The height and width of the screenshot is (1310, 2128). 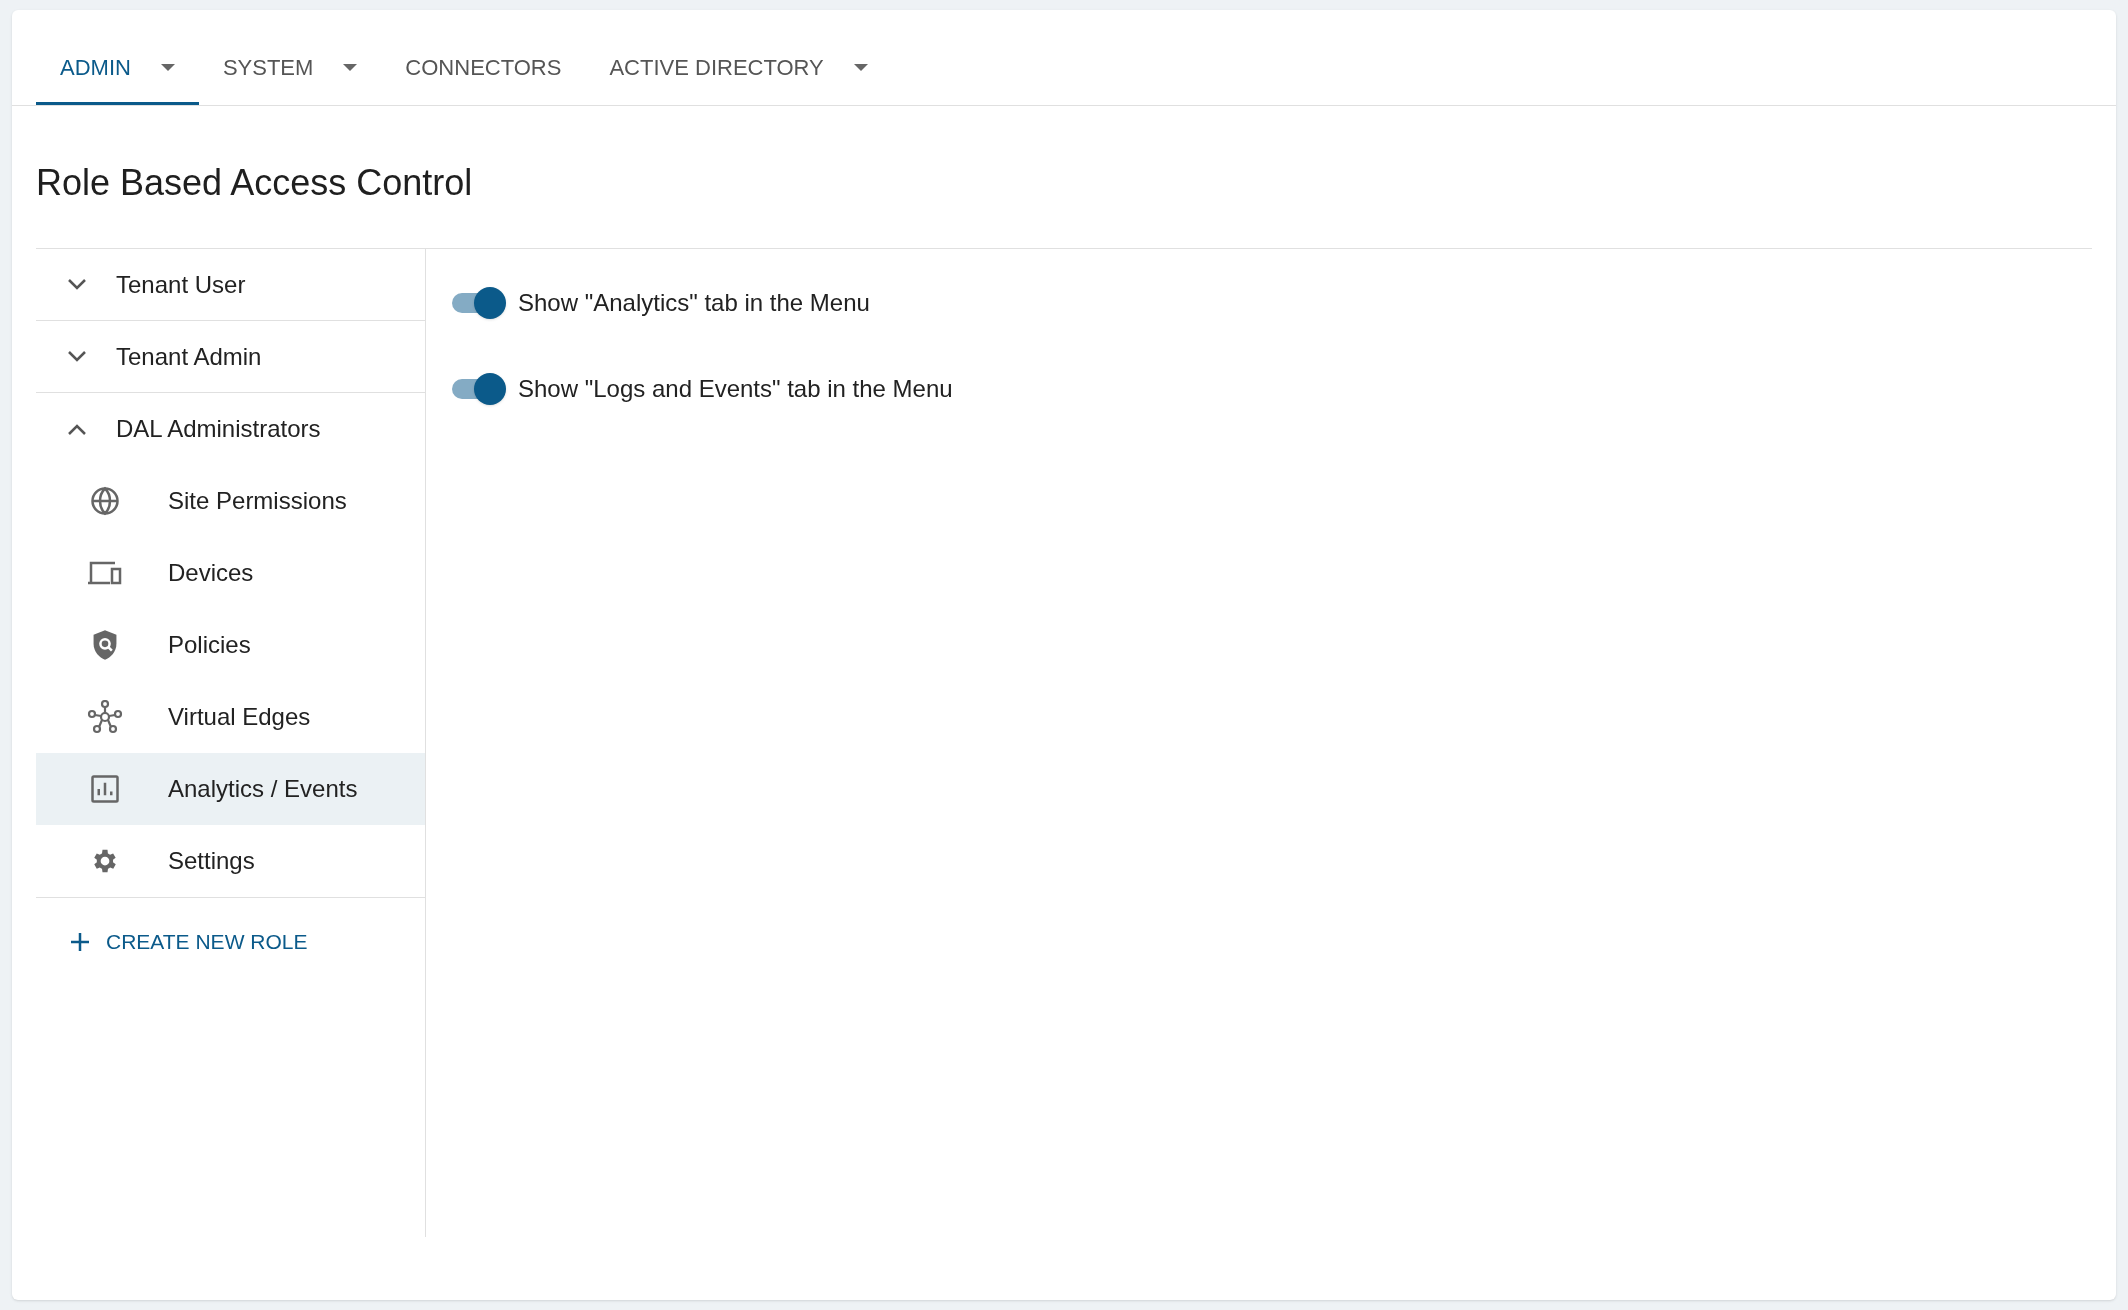 I want to click on globe-icon, so click(x=105, y=501).